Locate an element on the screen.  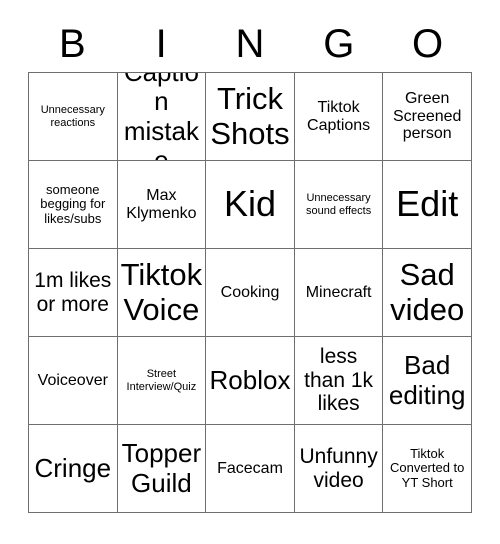
bingo-cell-r4c3: Roblox is located at coordinates (250, 381).